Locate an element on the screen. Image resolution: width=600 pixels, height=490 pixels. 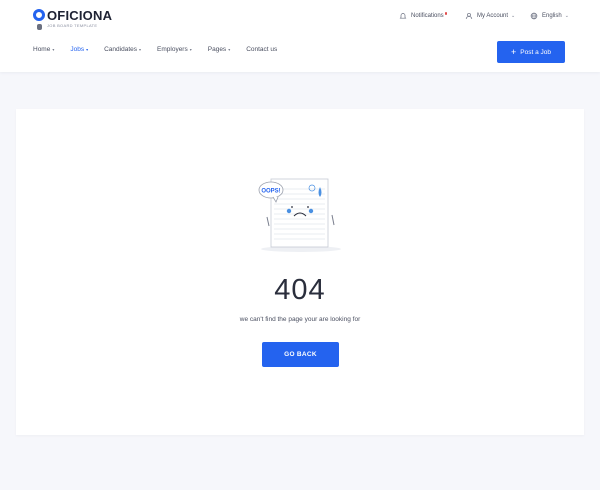
nav-item-home: Home ▾ is located at coordinates (43, 49).